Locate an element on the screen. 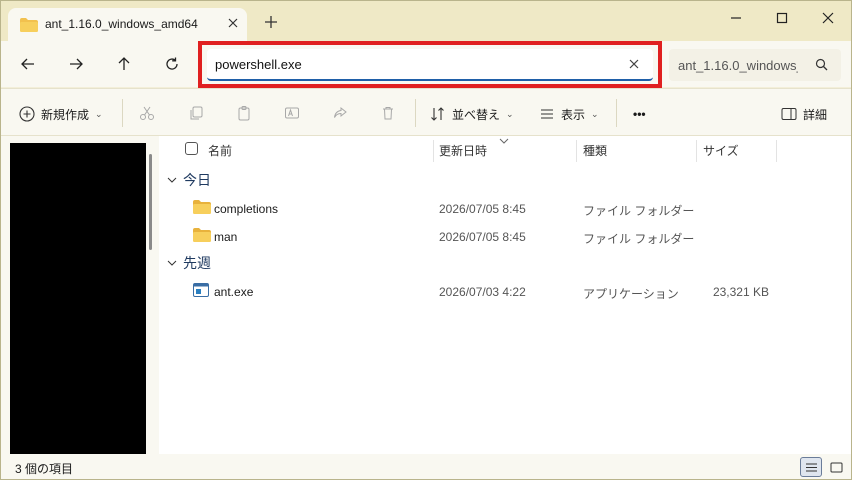 This screenshot has height=480, width=852. file-type: アプリケーション is located at coordinates (631, 294).